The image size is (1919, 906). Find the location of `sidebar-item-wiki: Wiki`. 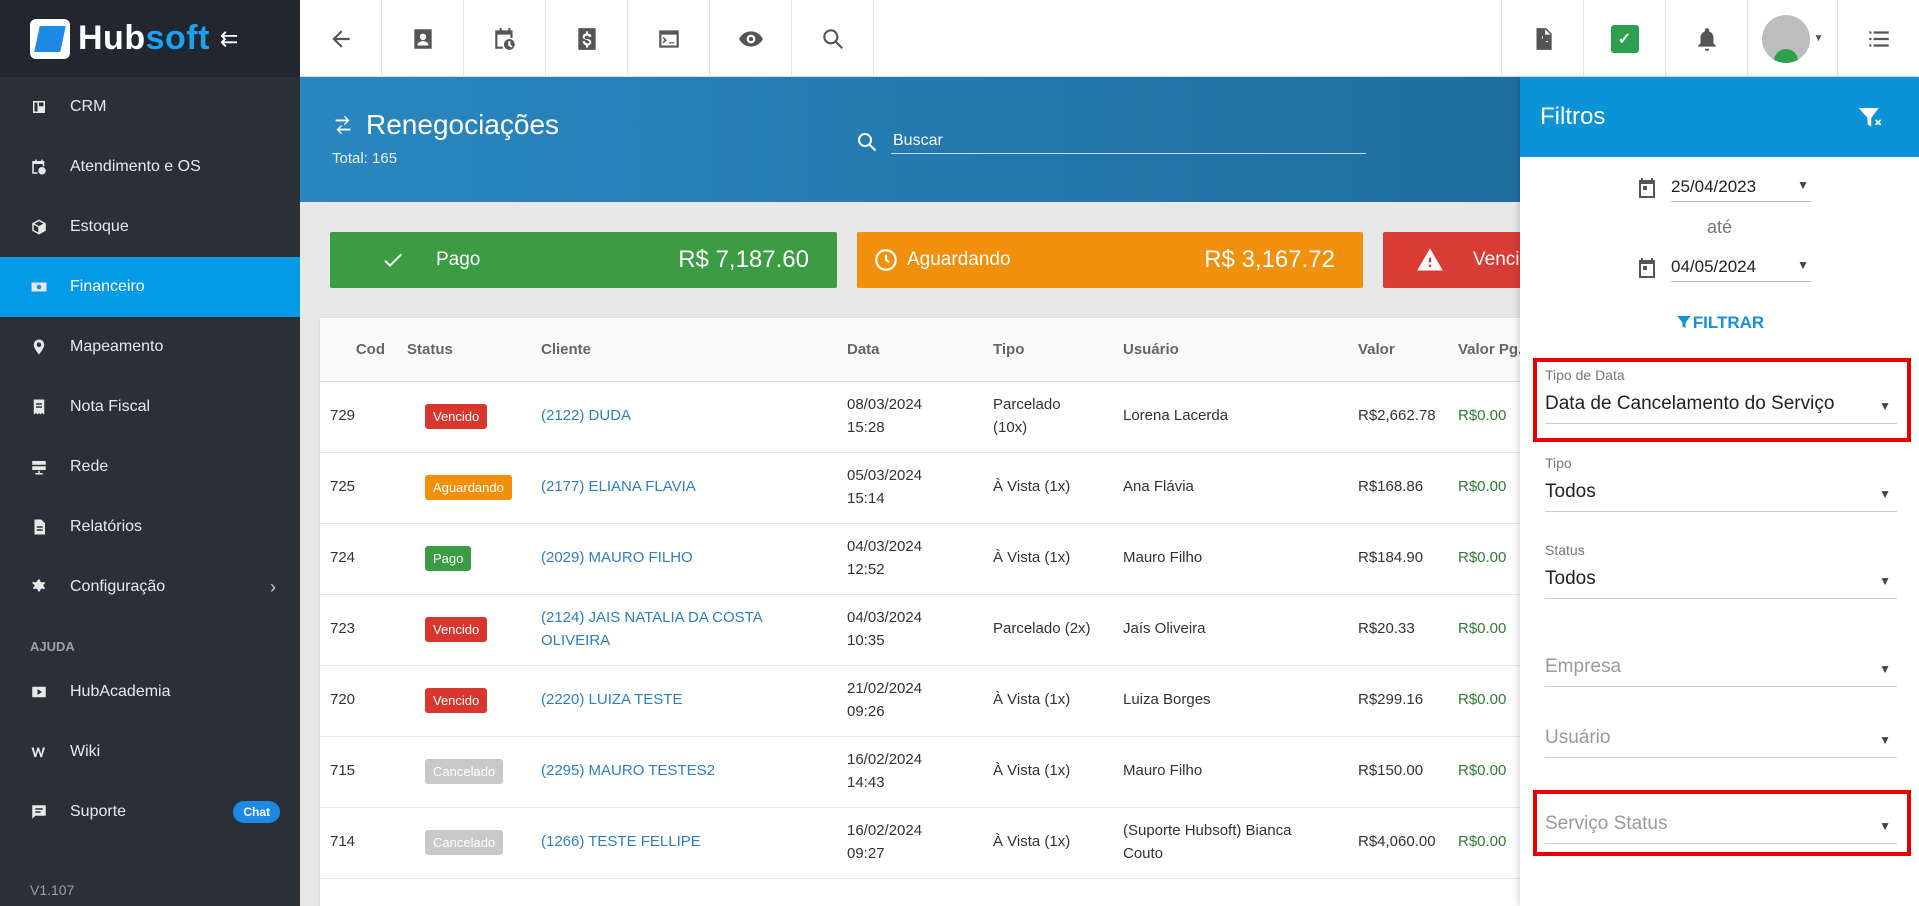

sidebar-item-wiki: Wiki is located at coordinates (150, 752).